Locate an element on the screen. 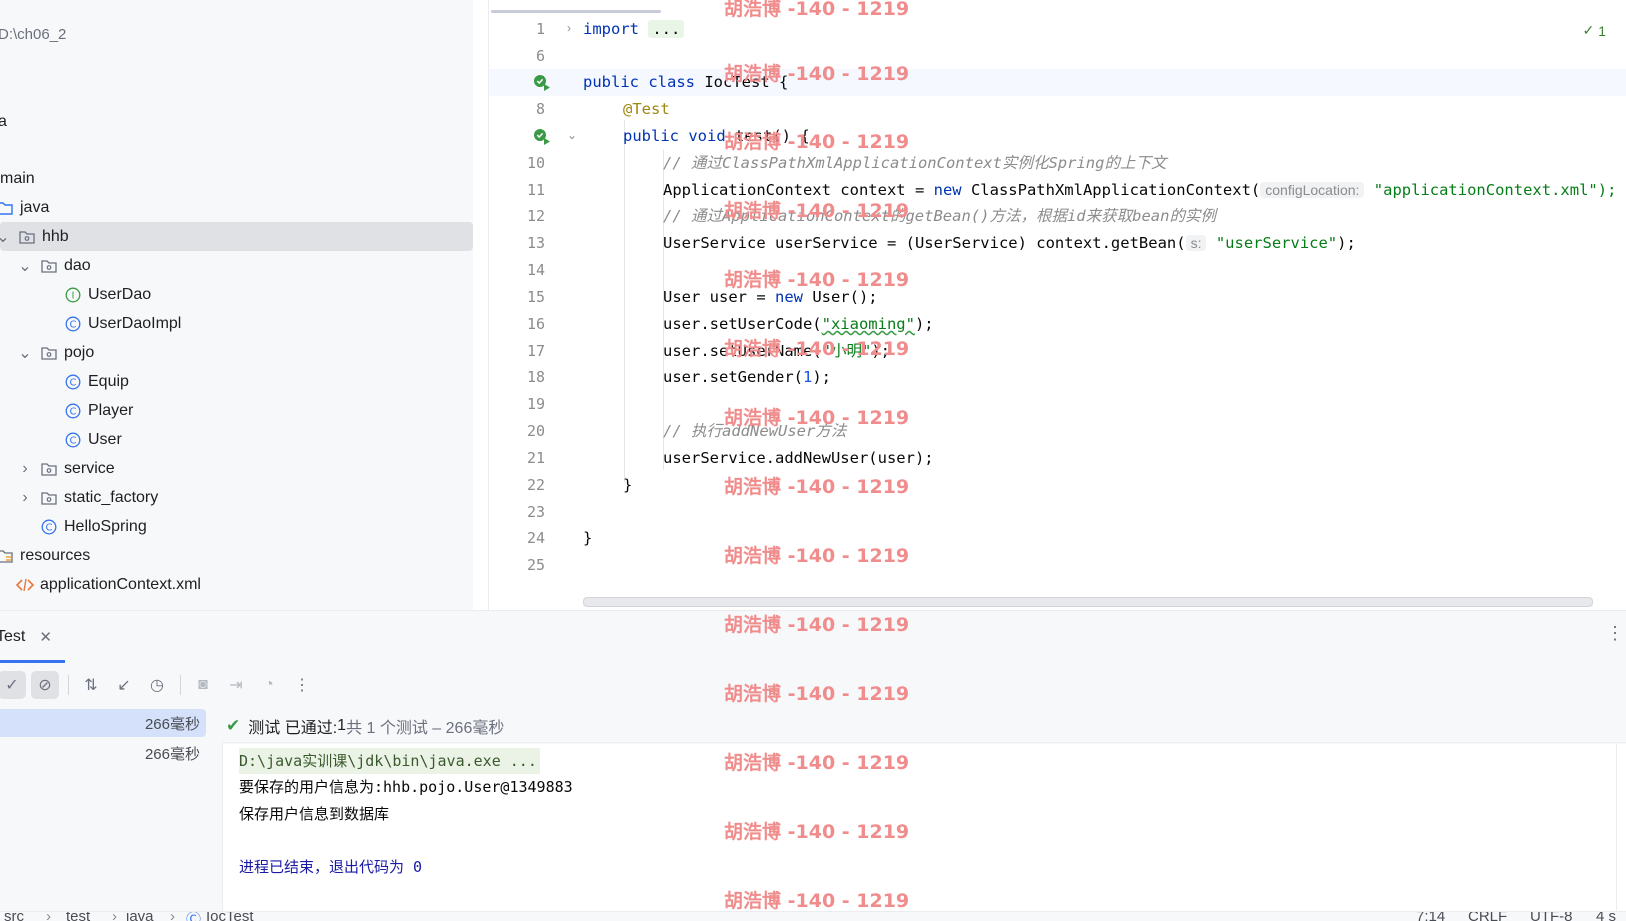 The image size is (1626, 921). line-separator: CRLF is located at coordinates (1487, 916).